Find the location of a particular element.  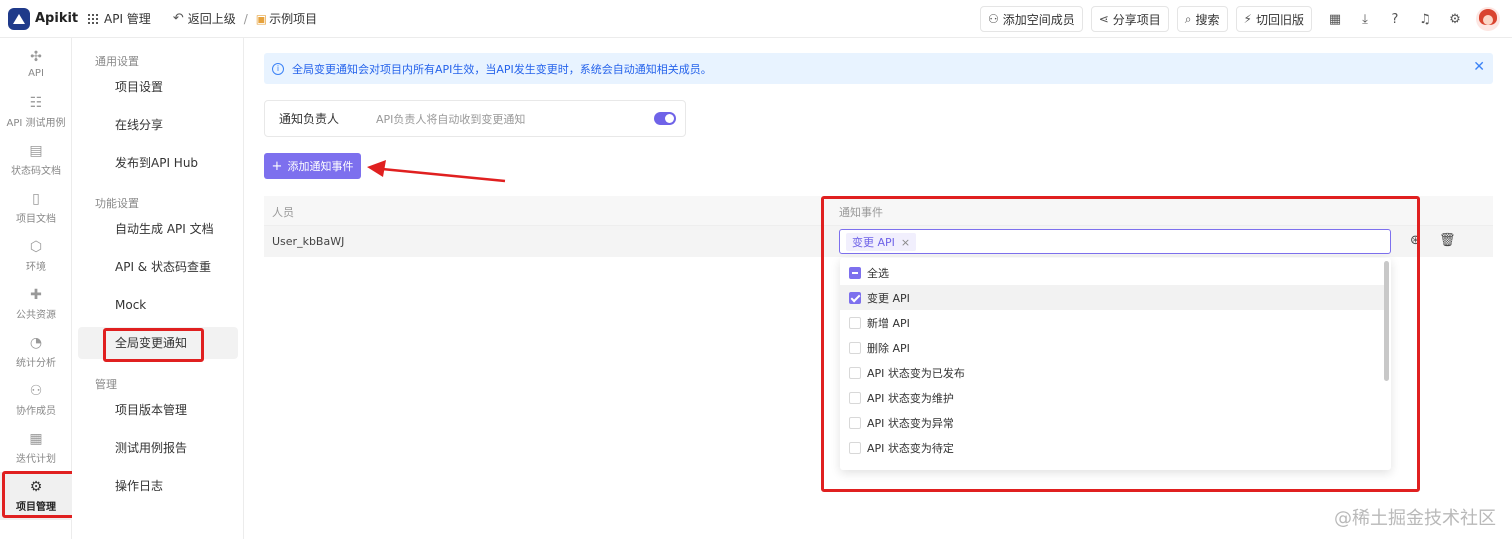

rail-item-api: ✣ API is located at coordinates (36, 64).